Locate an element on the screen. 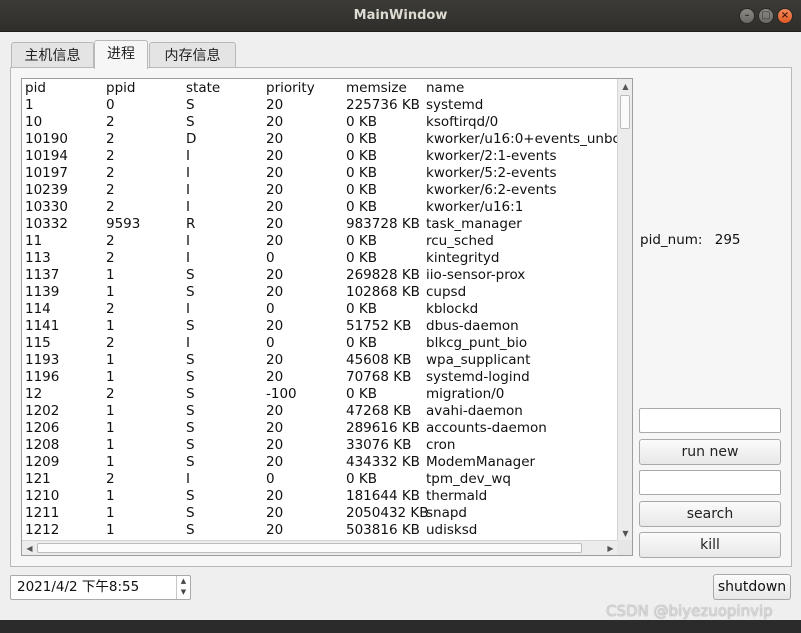 This screenshot has width=801, height=633. table-row: 10190 2 D 20 0 KB kworker/u16:0+events_unbo is located at coordinates (322, 139).